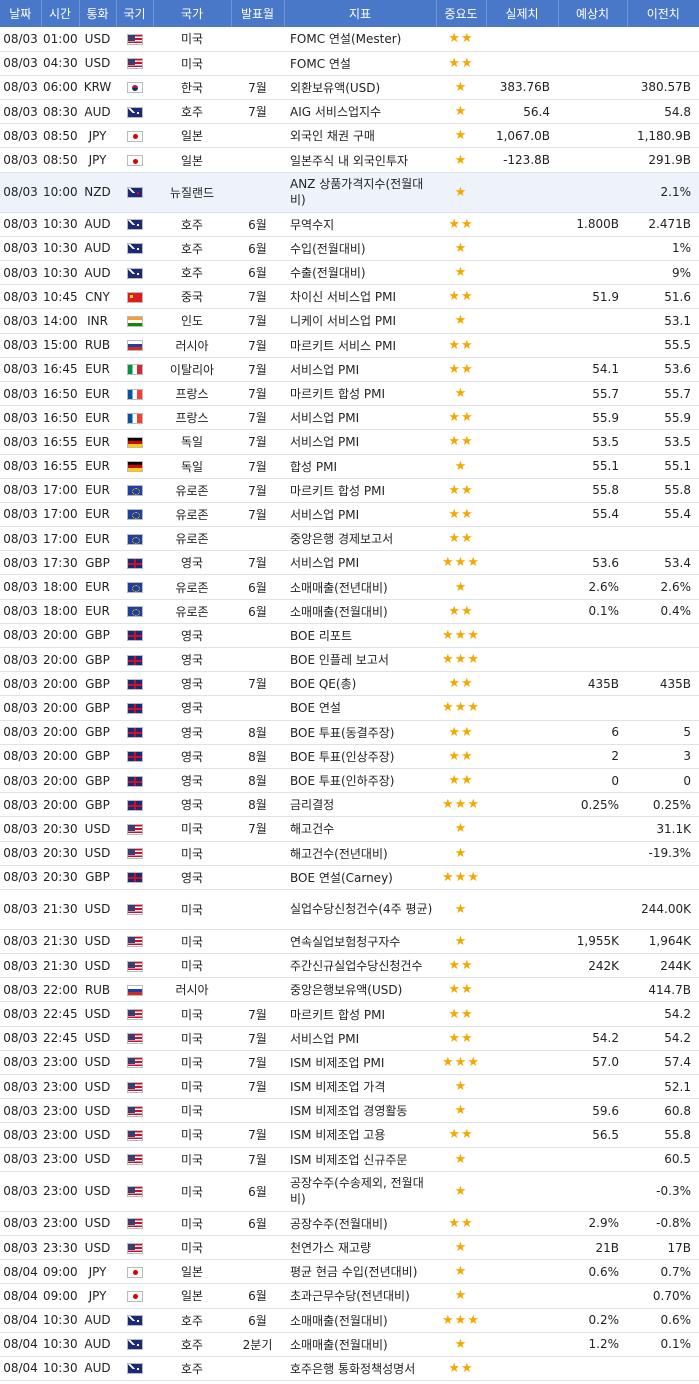 The width and height of the screenshot is (699, 1384). Describe the element at coordinates (60, 273) in the screenshot. I see `time-cell: 10:30` at that location.